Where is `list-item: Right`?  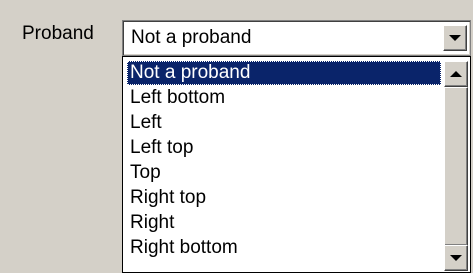
list-item: Right is located at coordinates (284, 223).